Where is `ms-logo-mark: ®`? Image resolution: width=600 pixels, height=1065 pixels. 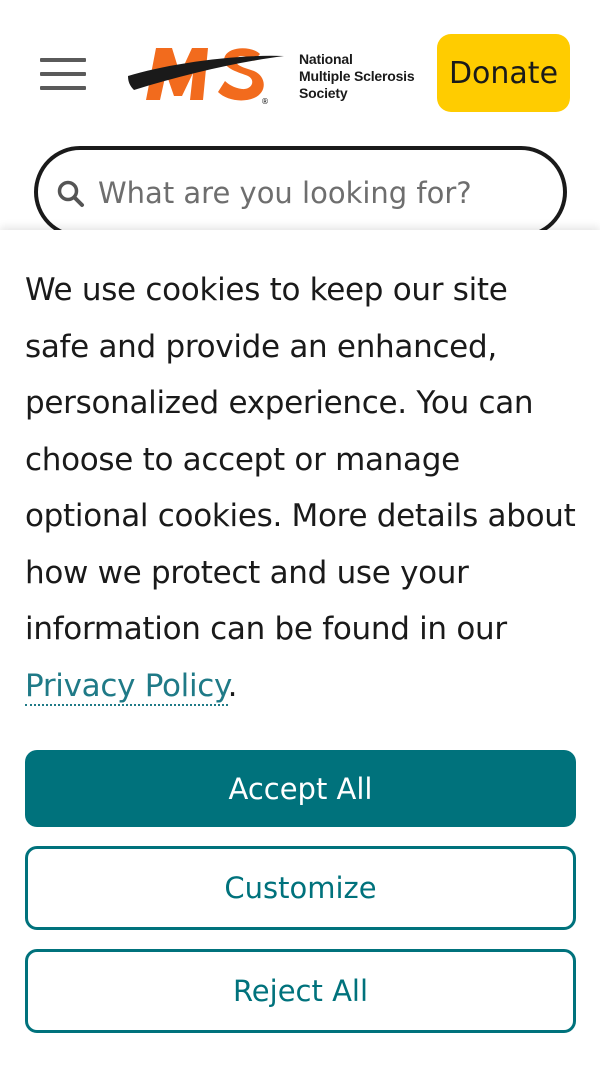
ms-logo-mark: ® is located at coordinates (206, 77).